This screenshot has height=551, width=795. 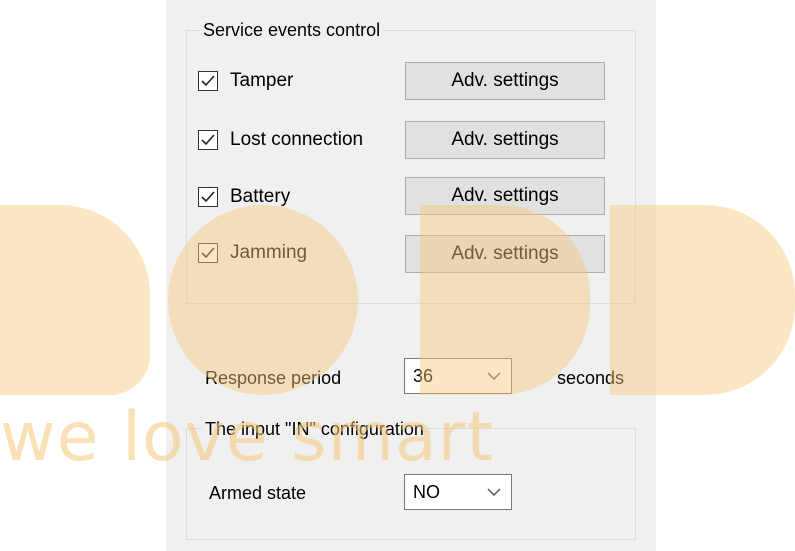 I want to click on watermark-letter-r, so click(x=75, y=300).